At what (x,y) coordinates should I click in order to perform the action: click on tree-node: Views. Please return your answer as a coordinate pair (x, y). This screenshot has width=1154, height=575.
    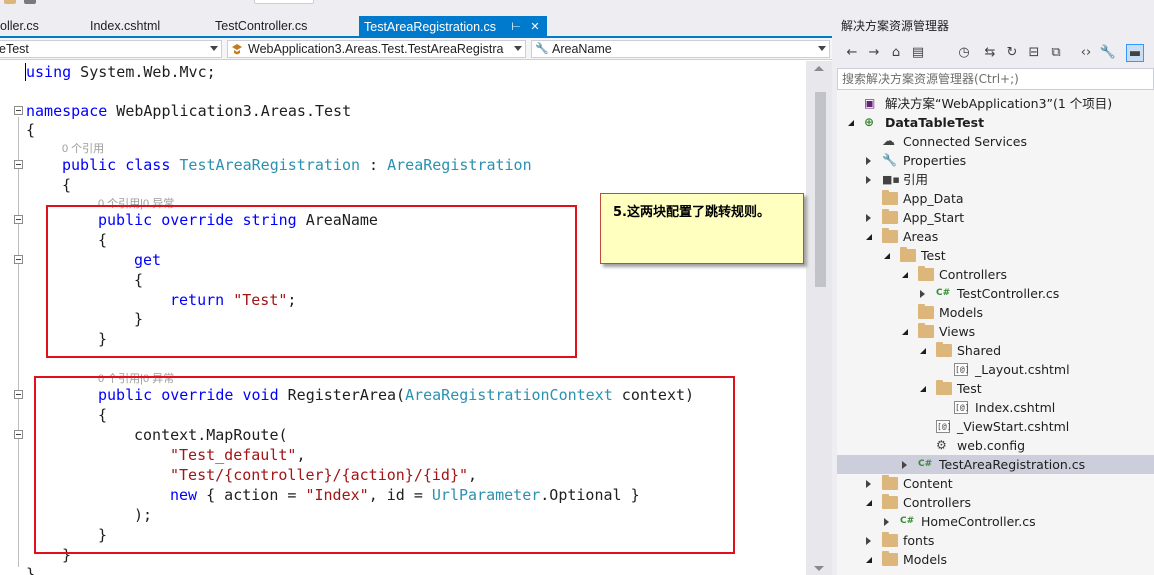
    Looking at the image, I should click on (995, 331).